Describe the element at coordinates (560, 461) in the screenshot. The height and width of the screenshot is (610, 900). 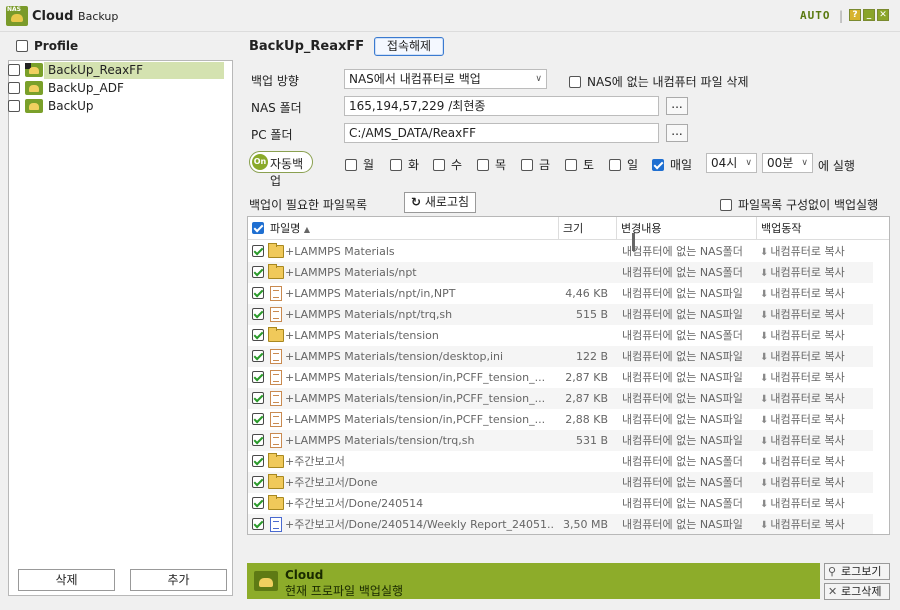
I see `table-row: +주간보고서 내컴퓨터에 없는 NAS폴더 ⬇ 내컴퓨터로 복사` at that location.